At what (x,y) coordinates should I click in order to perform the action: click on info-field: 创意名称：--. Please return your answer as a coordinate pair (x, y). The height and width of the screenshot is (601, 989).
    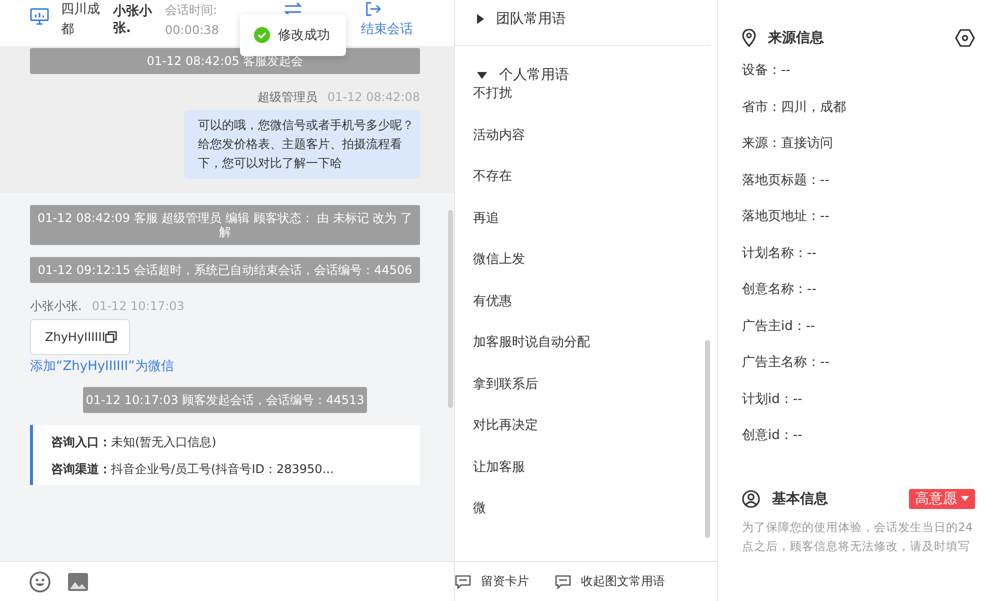
    Looking at the image, I should click on (779, 298).